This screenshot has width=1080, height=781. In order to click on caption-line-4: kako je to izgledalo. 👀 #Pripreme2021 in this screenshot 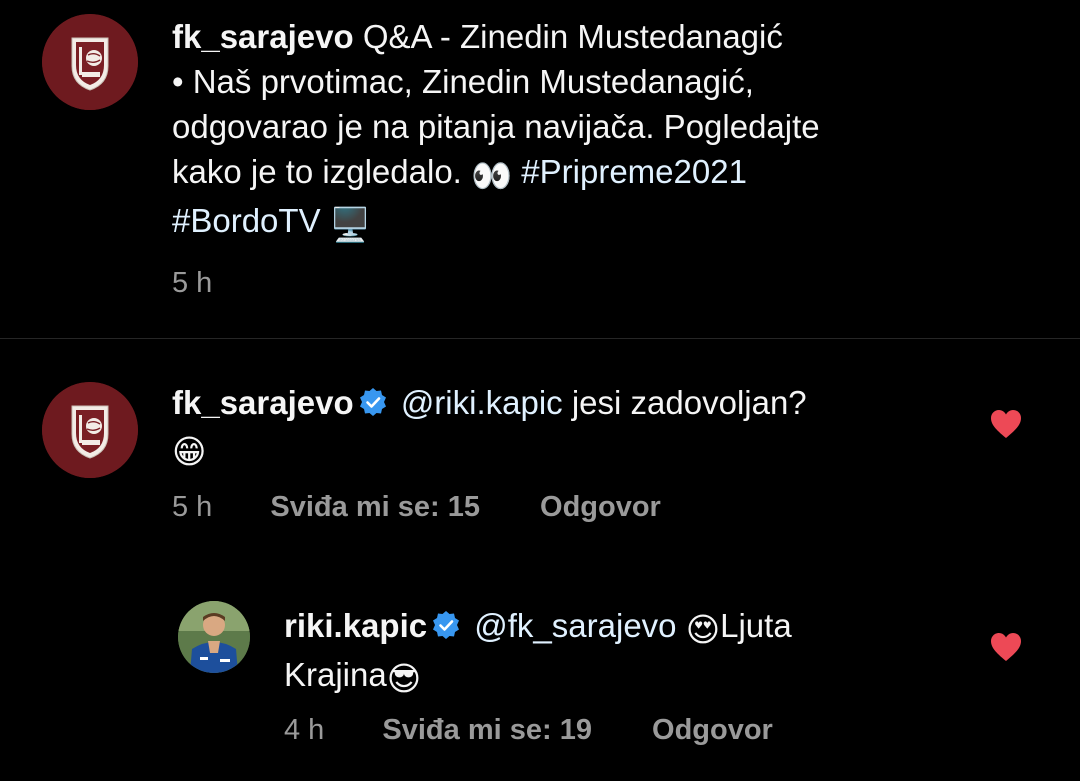, I will do `click(602, 173)`.